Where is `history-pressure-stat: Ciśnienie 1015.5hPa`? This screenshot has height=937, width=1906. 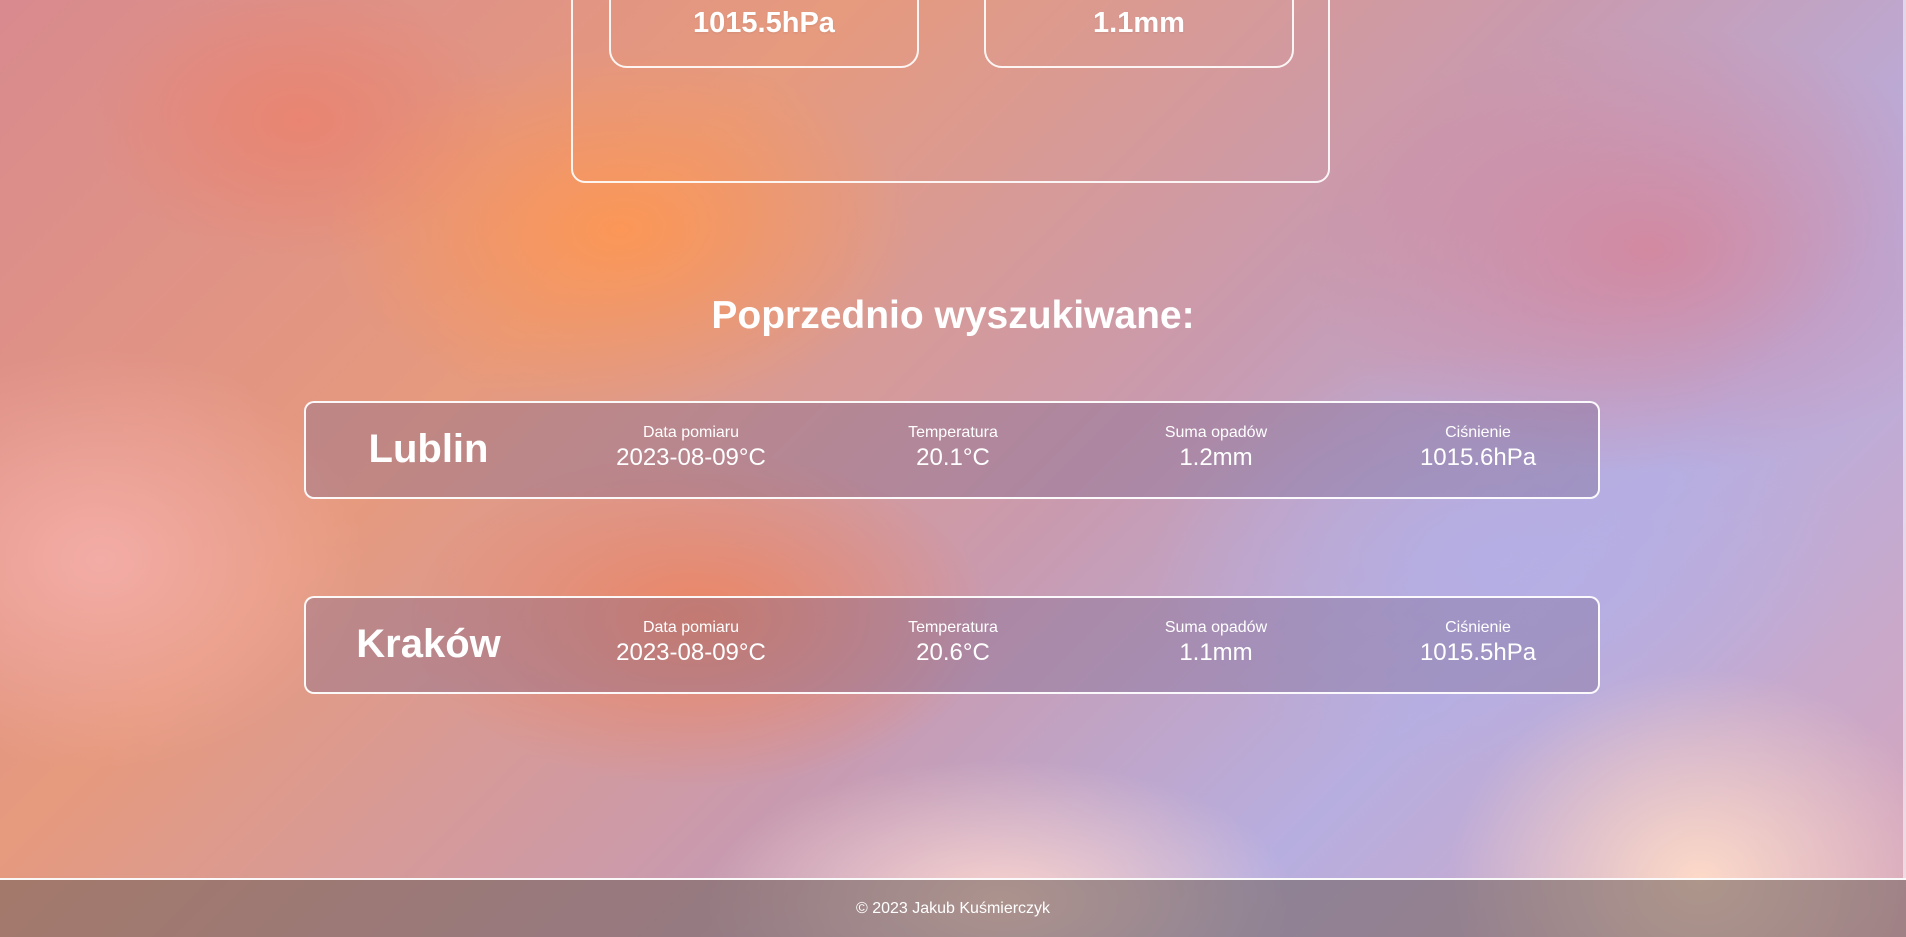
history-pressure-stat: Ciśnienie 1015.5hPa is located at coordinates (1478, 643).